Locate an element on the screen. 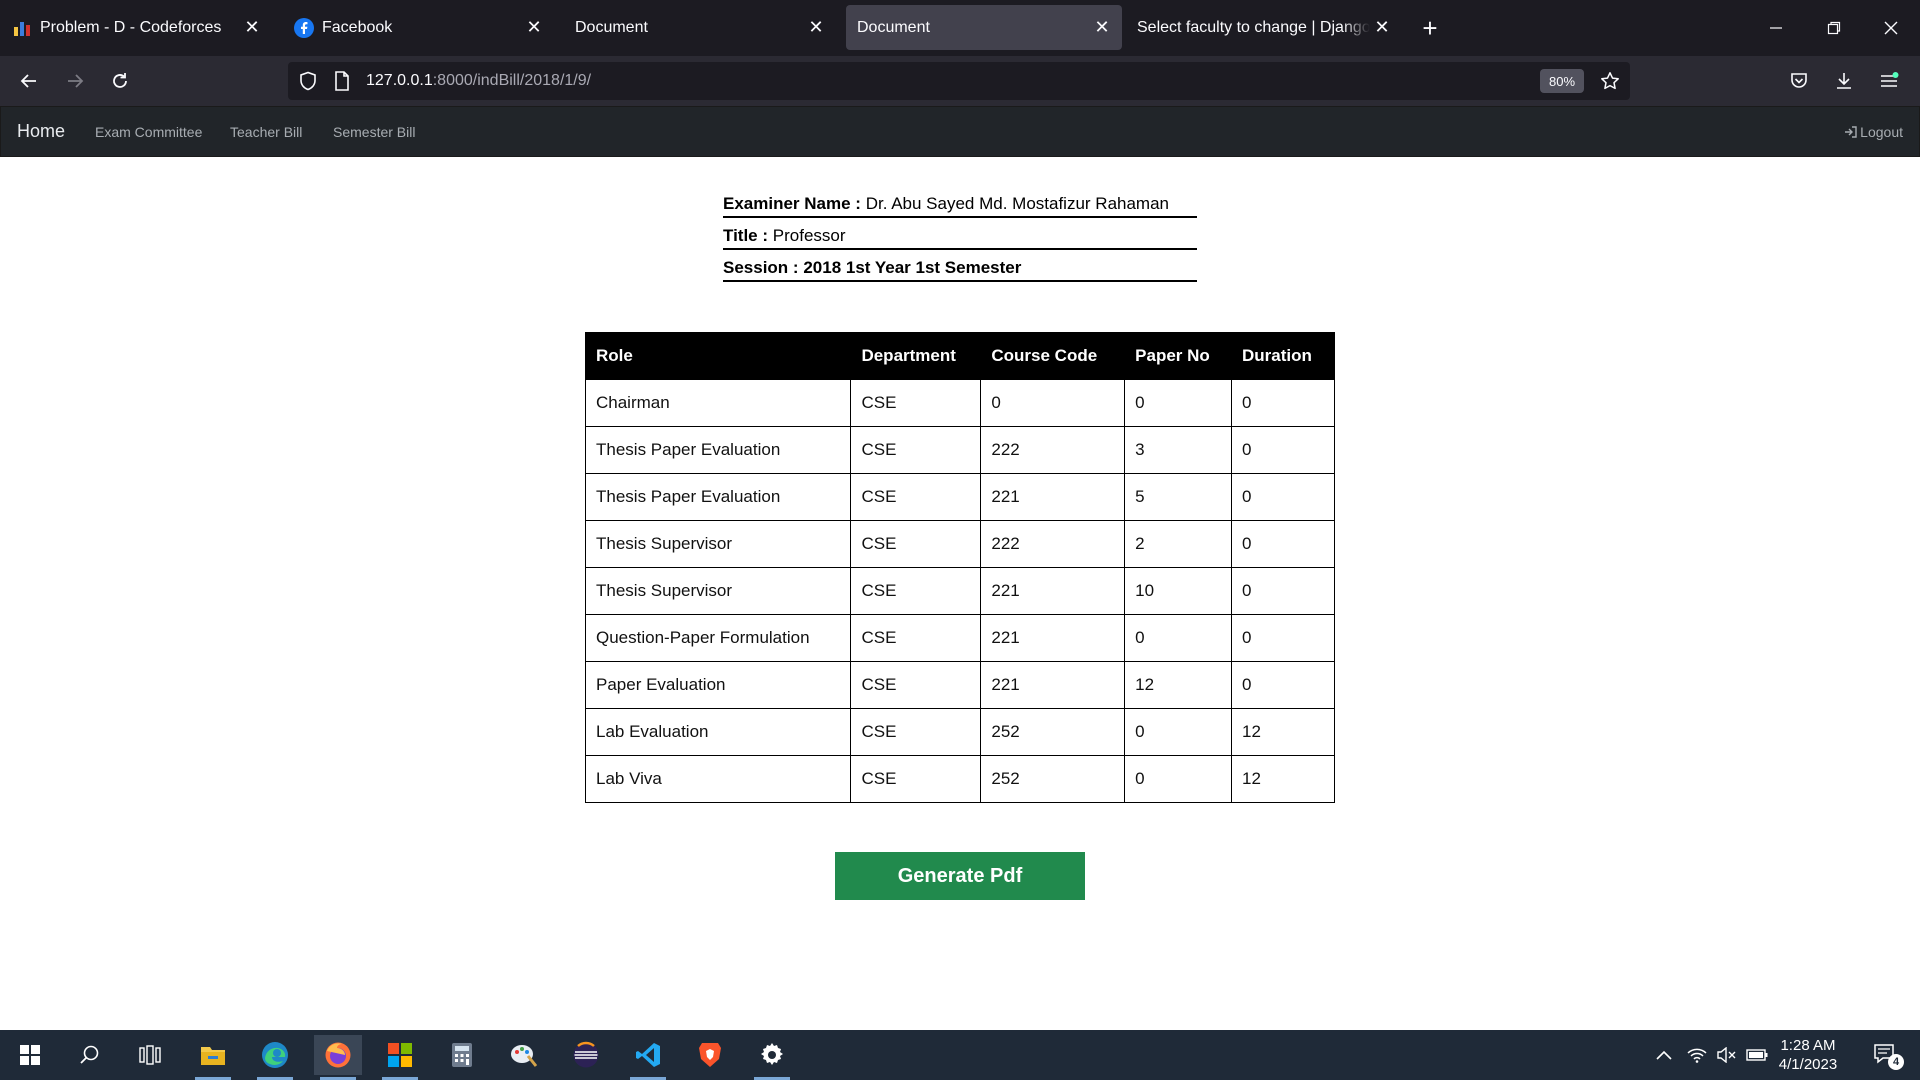 This screenshot has width=1920, height=1080. logout-link: Logout is located at coordinates (1873, 132).